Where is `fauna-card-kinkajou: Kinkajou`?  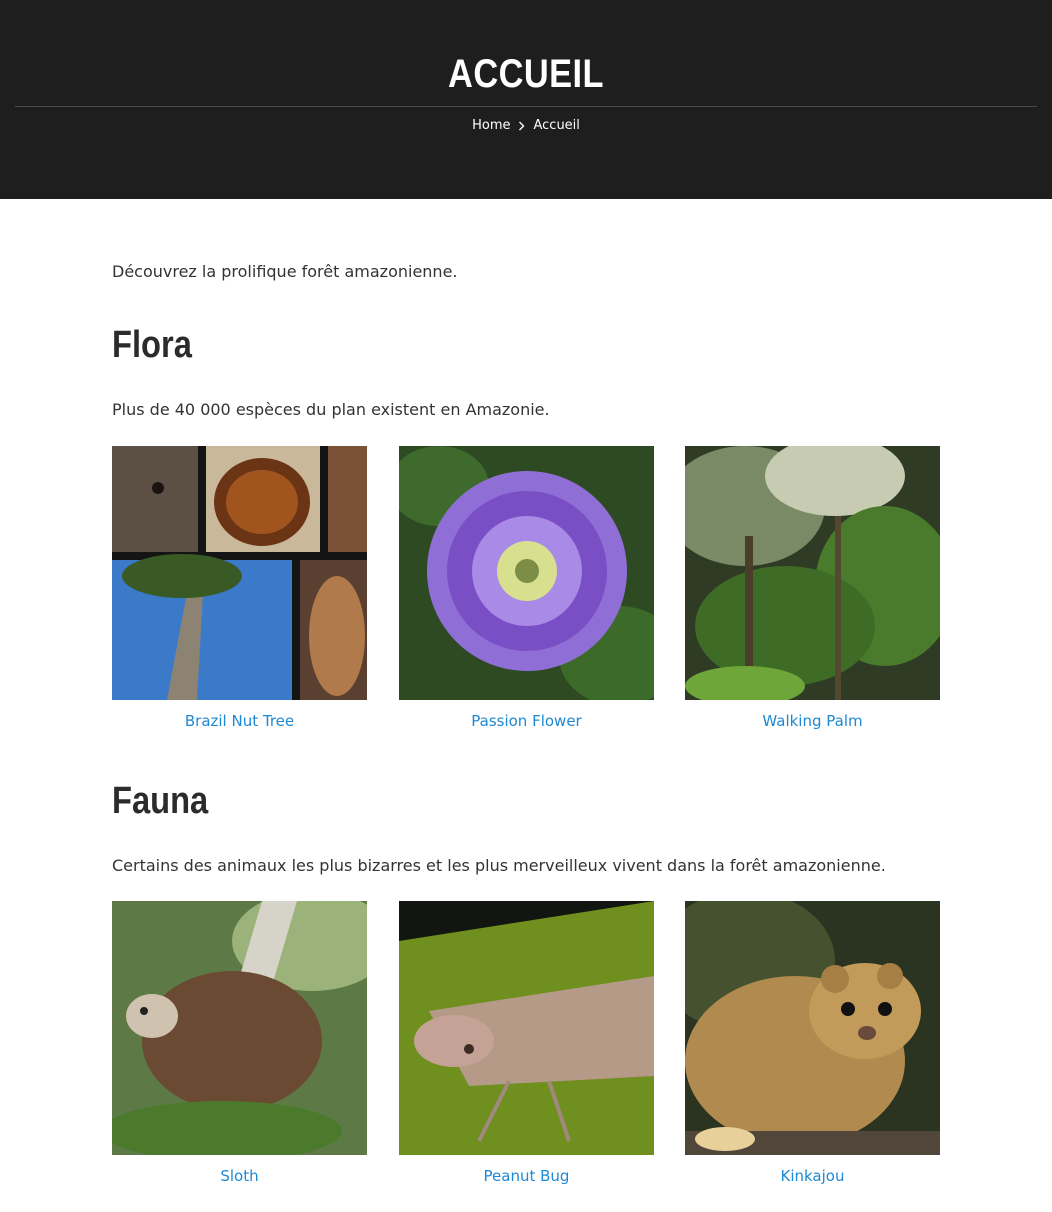 fauna-card-kinkajou: Kinkajou is located at coordinates (812, 1043).